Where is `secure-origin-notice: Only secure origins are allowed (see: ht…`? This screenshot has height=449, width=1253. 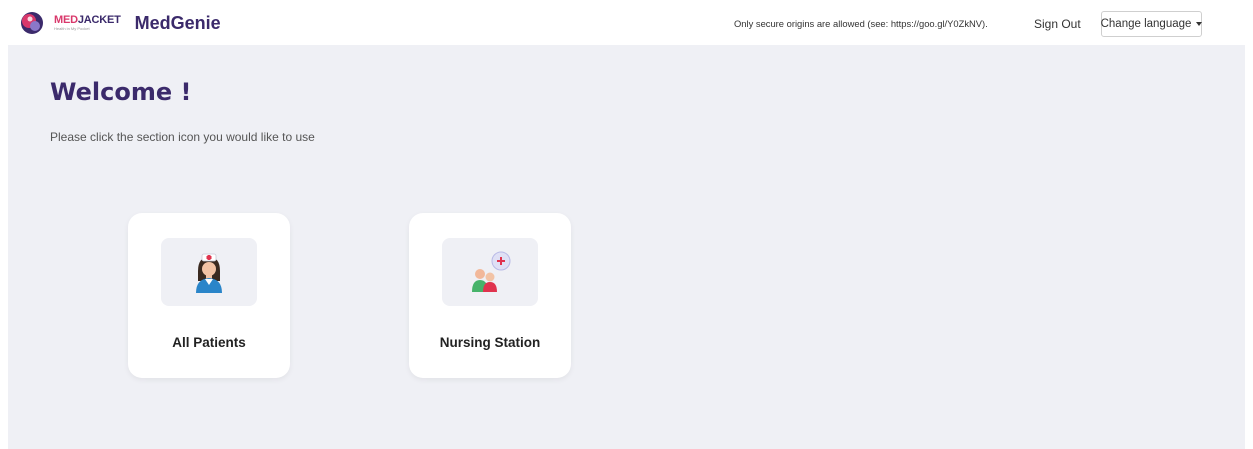 secure-origin-notice: Only secure origins are allowed (see: ht… is located at coordinates (861, 23).